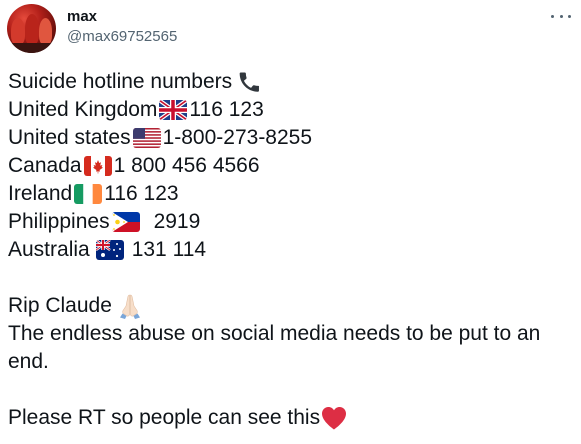  I want to click on rt-line: Please RT so people can see this, so click(292, 418).